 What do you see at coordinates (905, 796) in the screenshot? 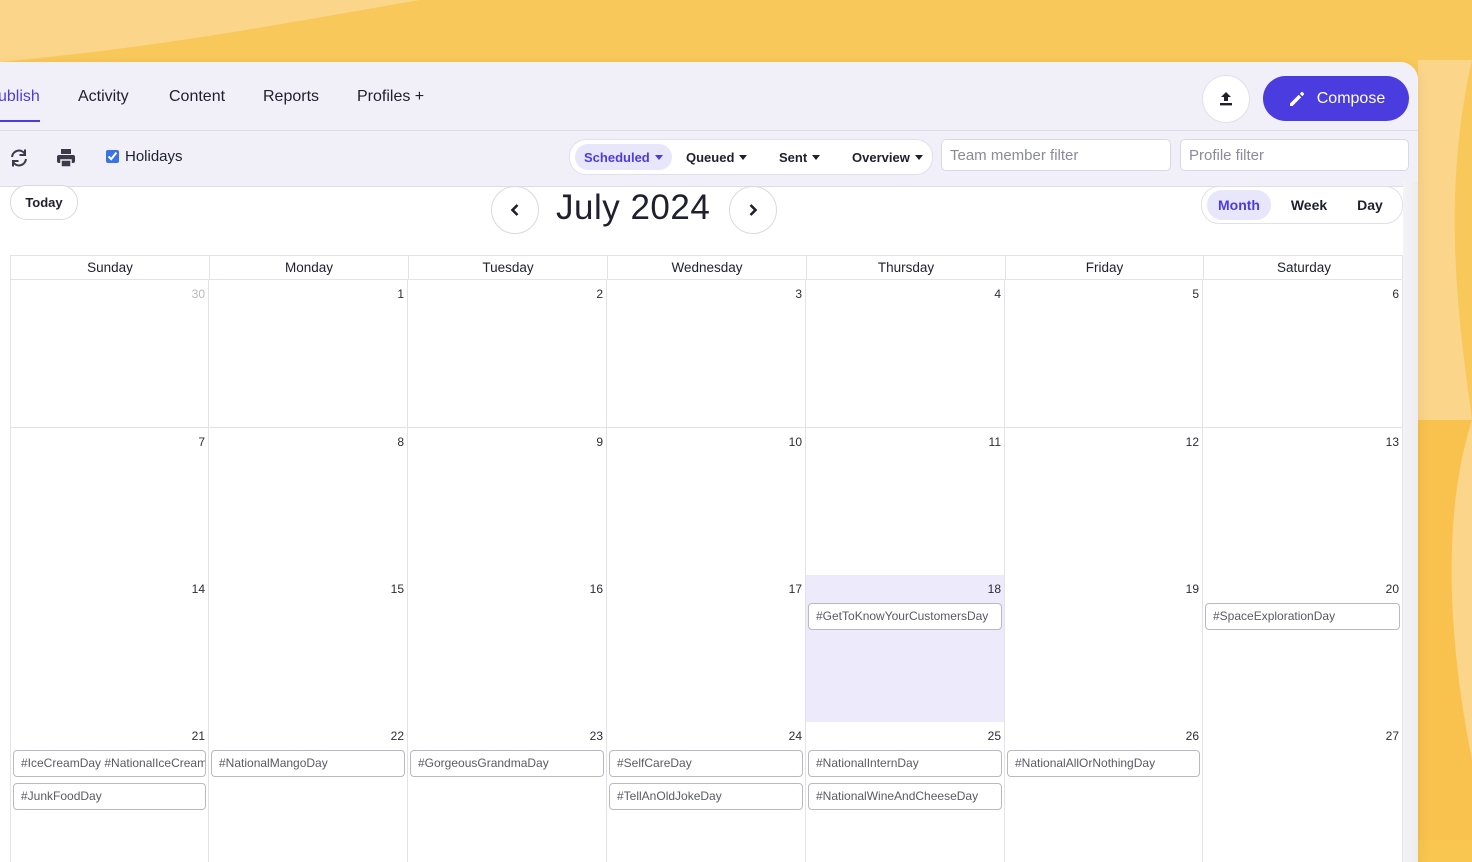
I see `holiday-event: #NationalWineAndCheeseDay` at bounding box center [905, 796].